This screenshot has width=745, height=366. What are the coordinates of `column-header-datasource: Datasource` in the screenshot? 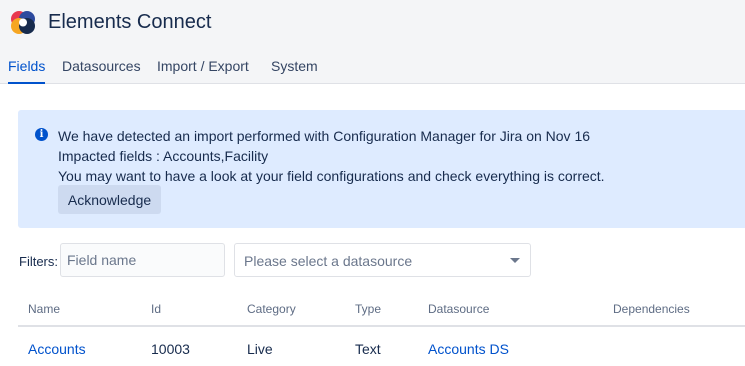 It's located at (458, 309).